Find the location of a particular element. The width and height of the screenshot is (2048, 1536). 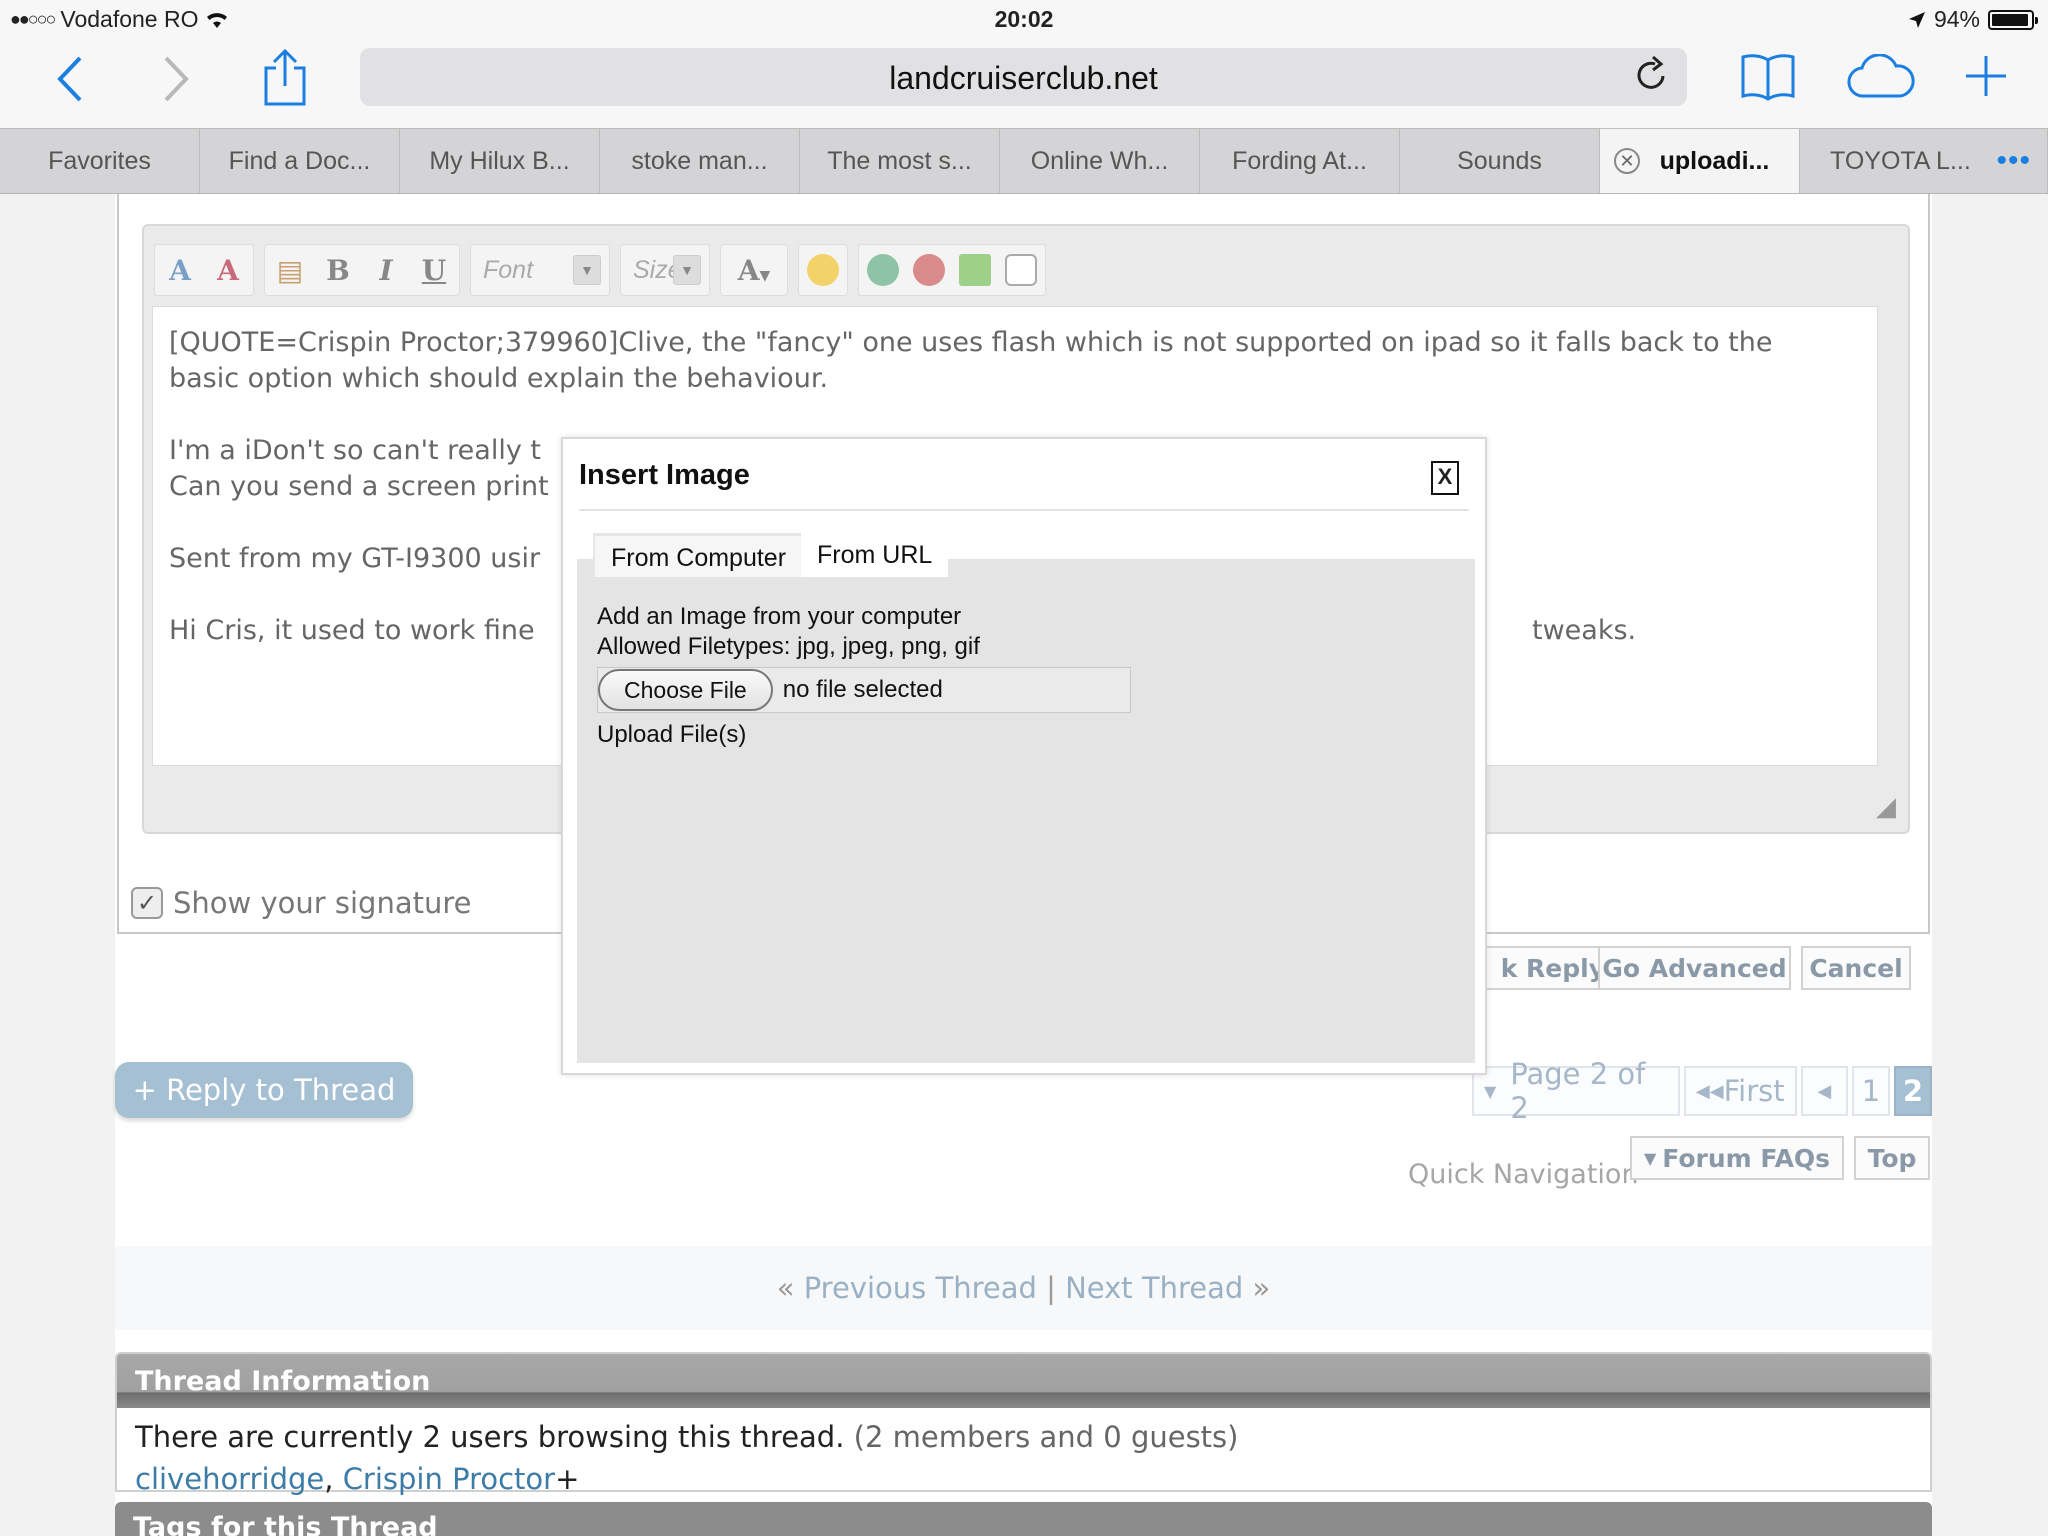

signature-option: ✓ Show your signature is located at coordinates (301, 903).